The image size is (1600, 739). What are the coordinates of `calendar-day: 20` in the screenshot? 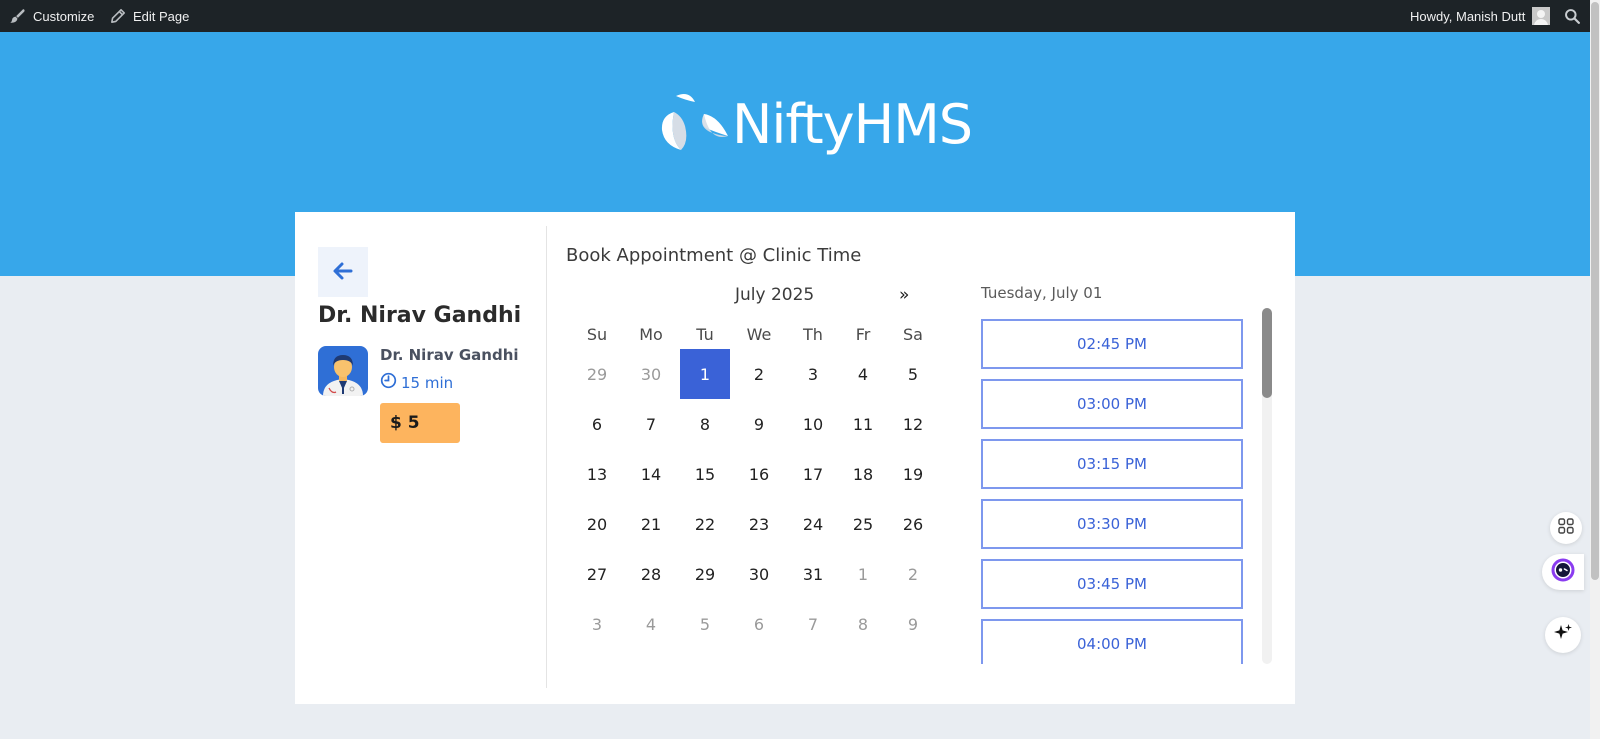 It's located at (597, 524).